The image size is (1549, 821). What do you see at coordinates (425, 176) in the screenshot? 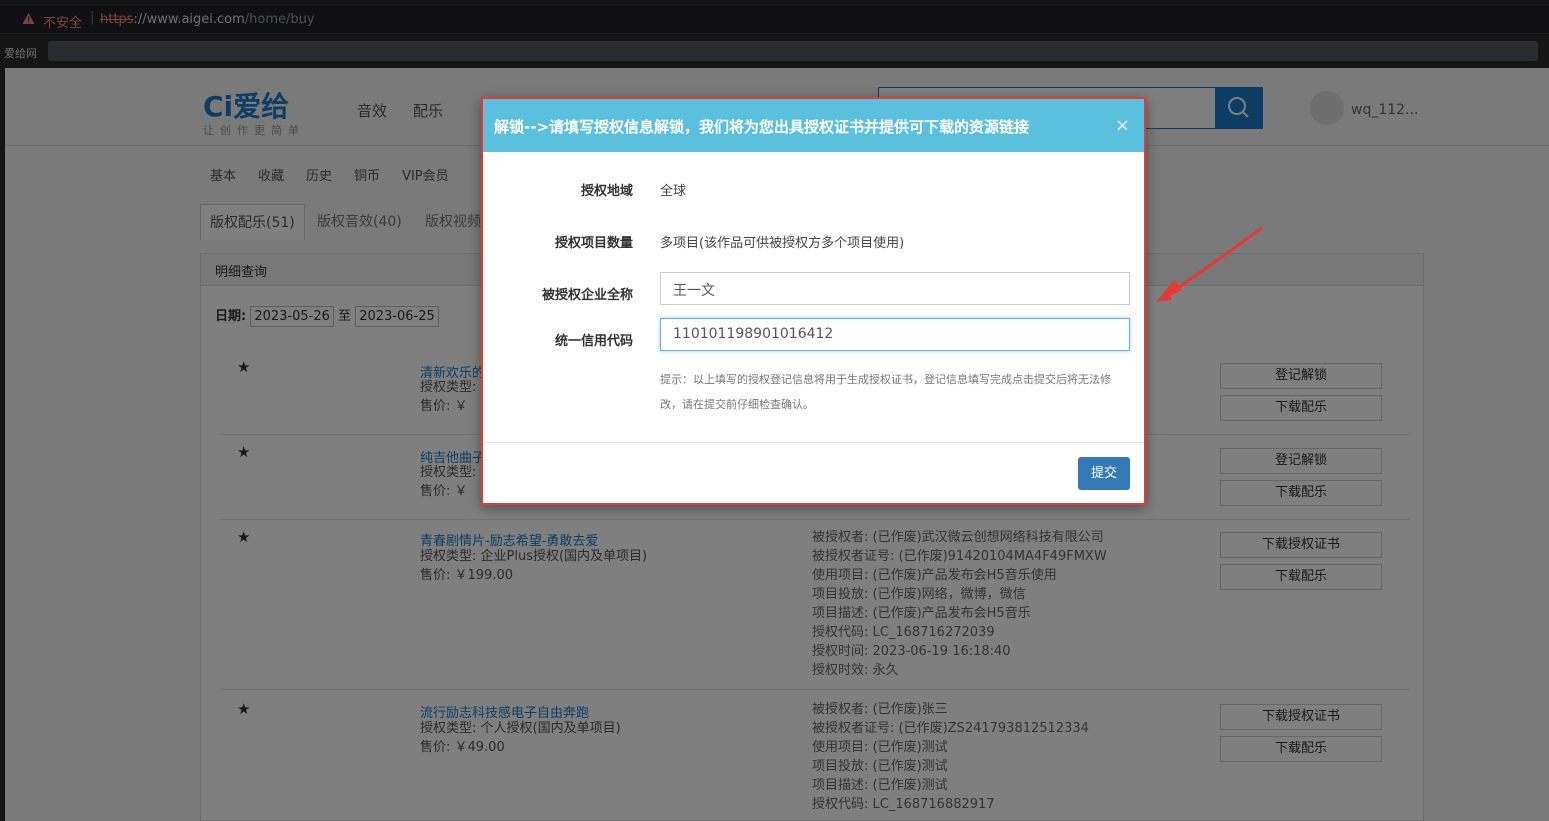
I see `subnav-vip: VIP会员` at bounding box center [425, 176].